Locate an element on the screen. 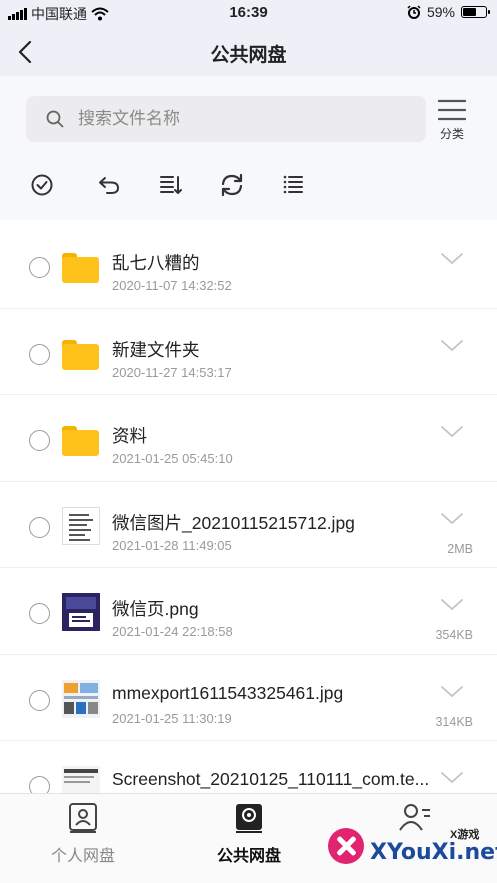  list-view-button is located at coordinates (294, 185).